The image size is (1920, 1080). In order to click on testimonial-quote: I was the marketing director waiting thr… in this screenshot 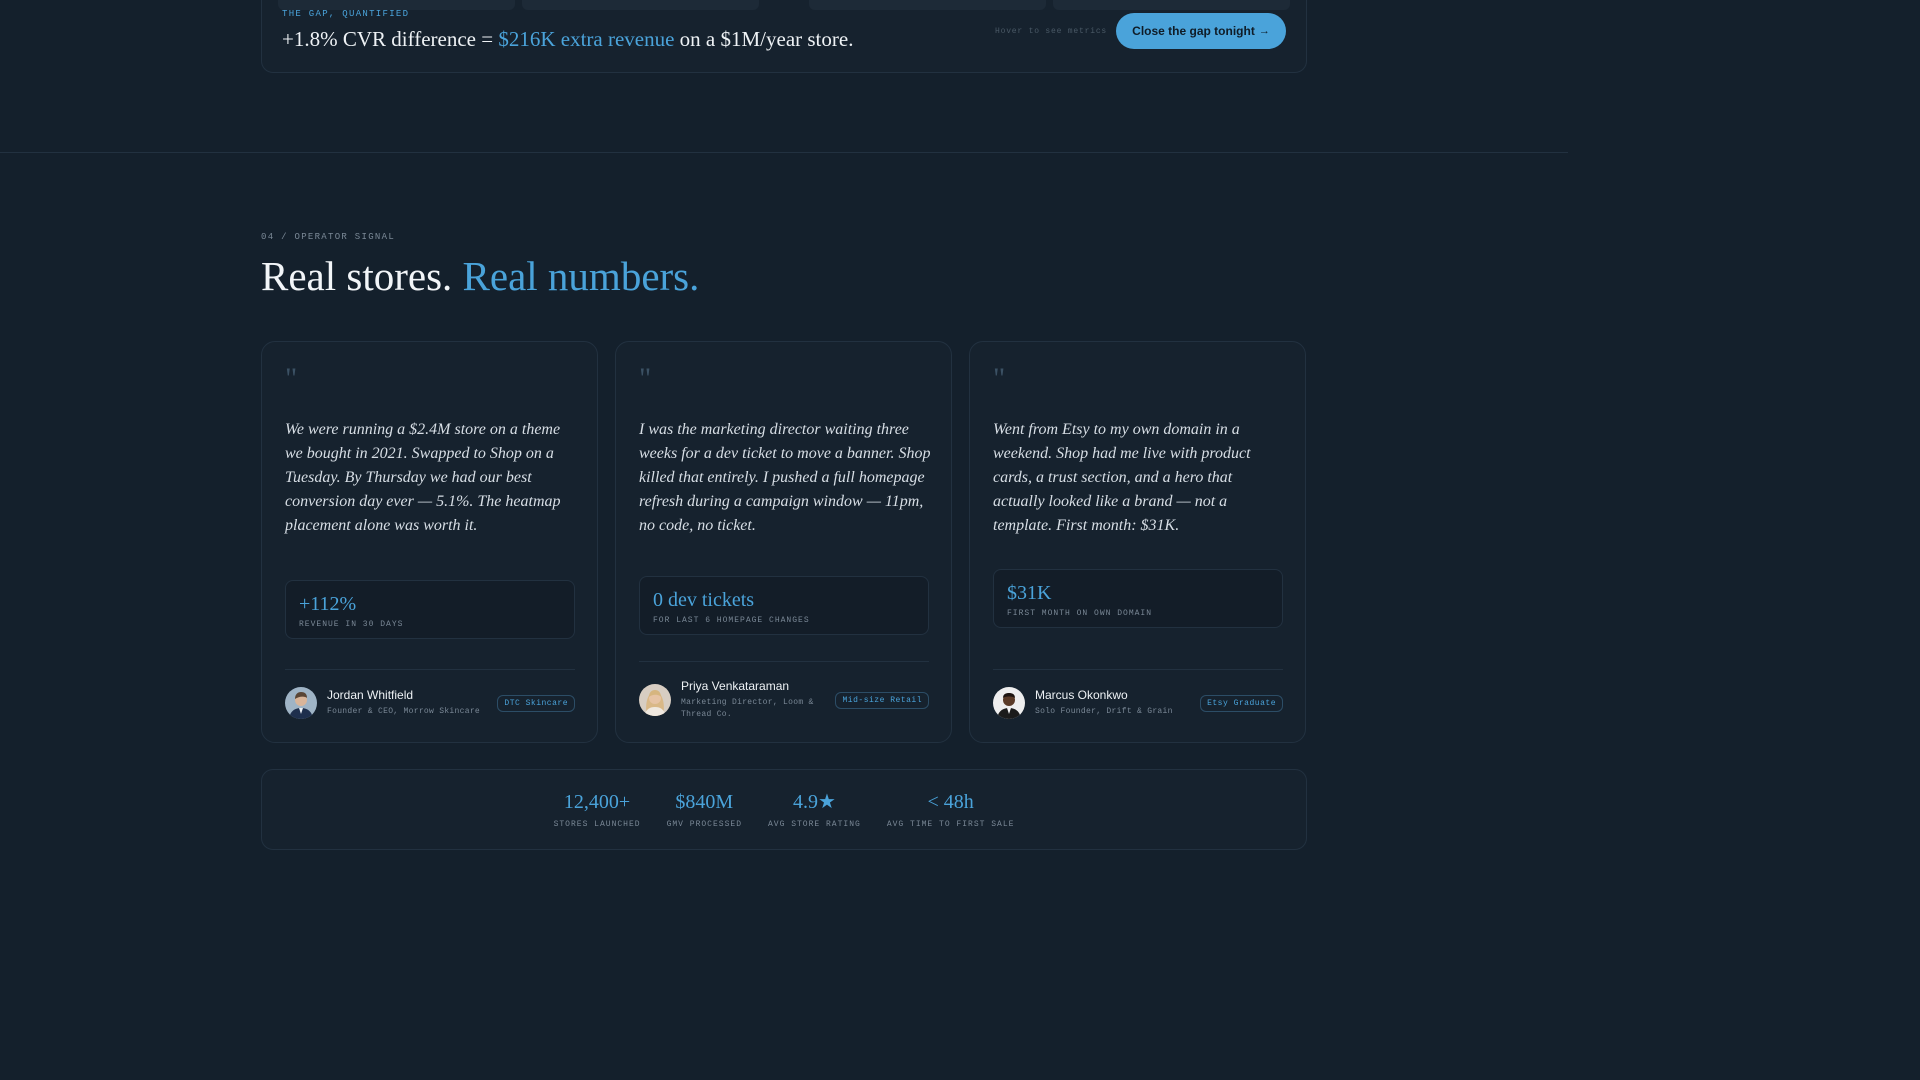, I will do `click(785, 477)`.